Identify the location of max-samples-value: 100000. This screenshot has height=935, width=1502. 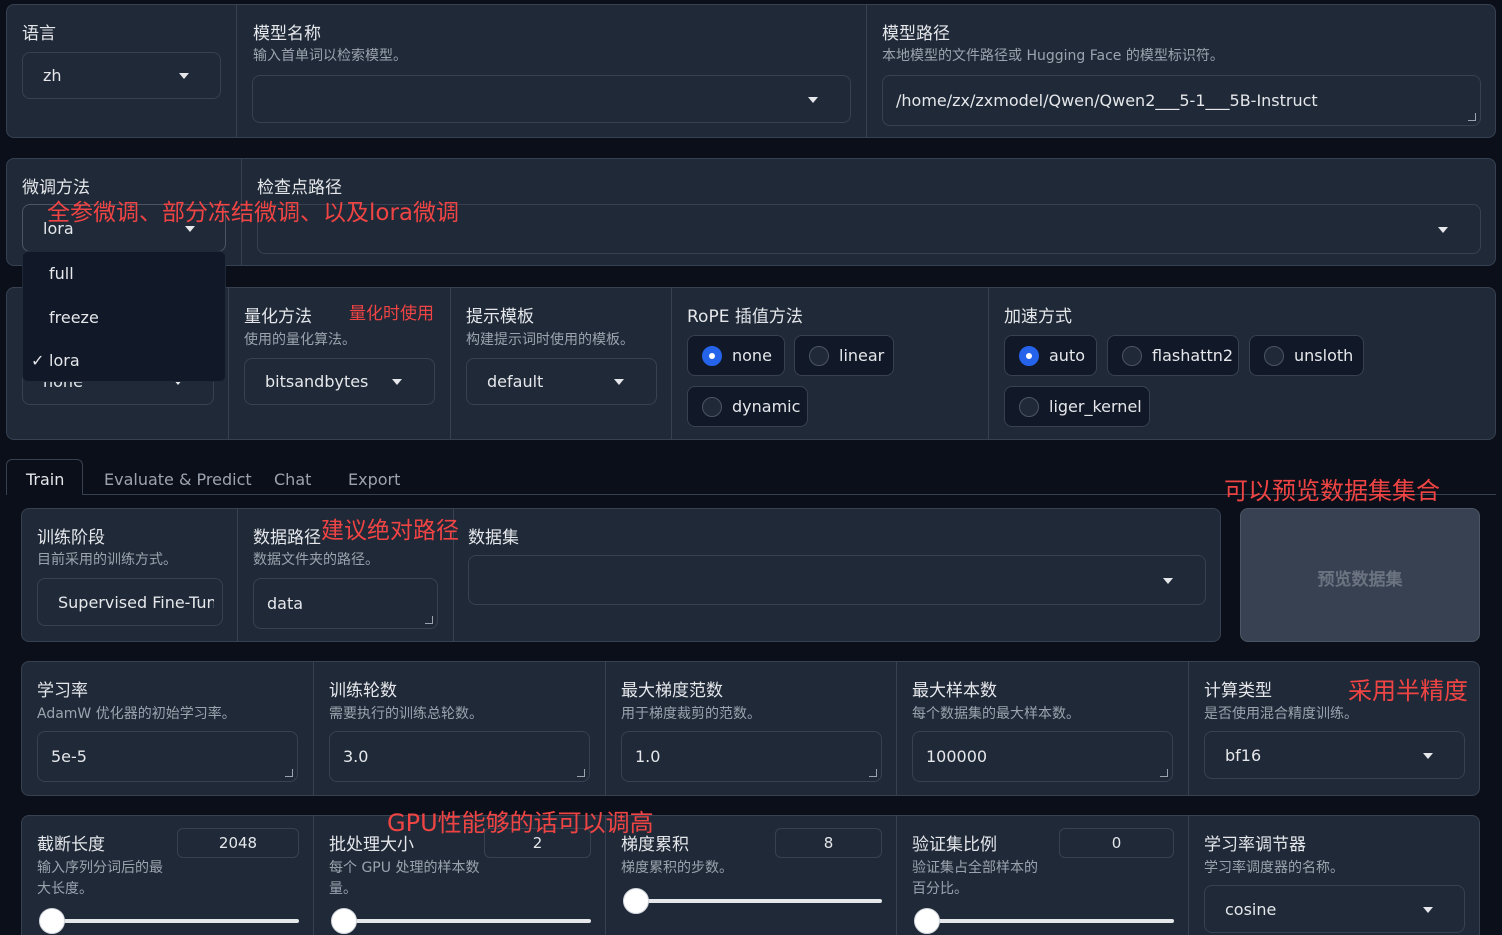
(957, 756).